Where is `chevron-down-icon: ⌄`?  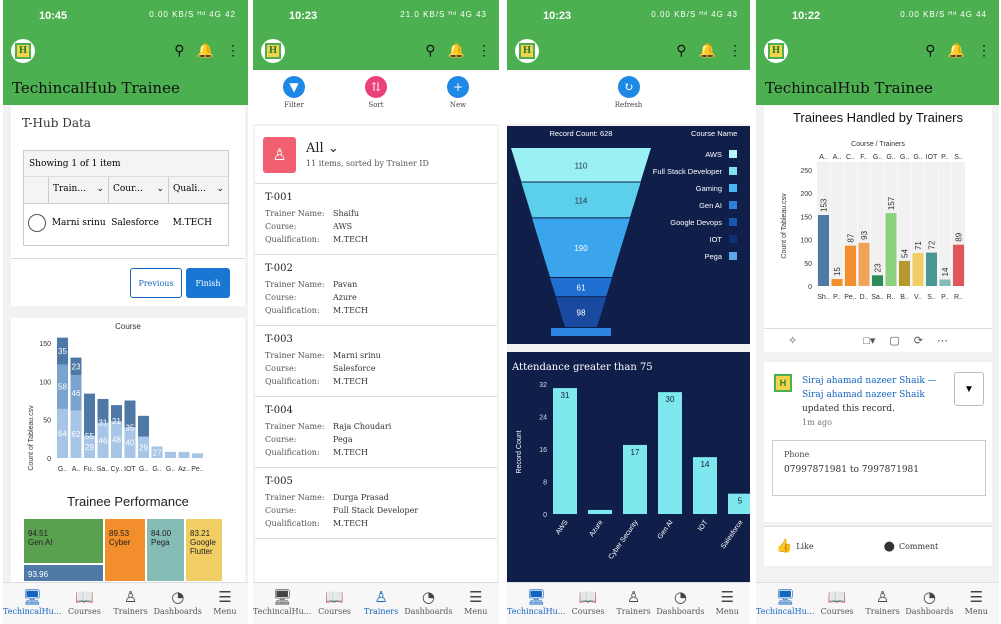
chevron-down-icon: ⌄ is located at coordinates (333, 148).